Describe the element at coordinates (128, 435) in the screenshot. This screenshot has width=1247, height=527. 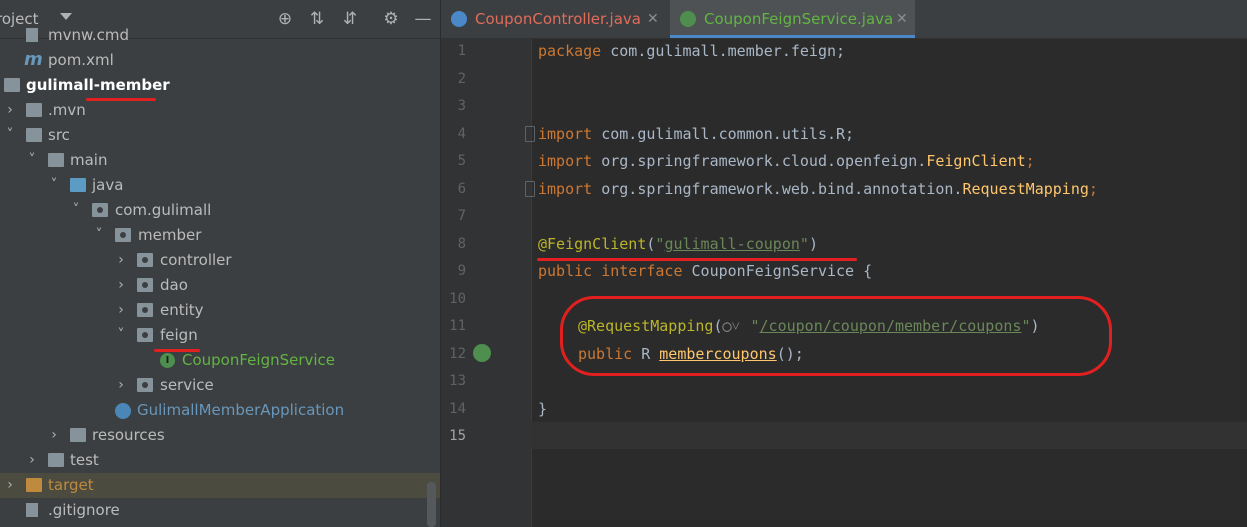
I see `tree-item-label: resources` at that location.